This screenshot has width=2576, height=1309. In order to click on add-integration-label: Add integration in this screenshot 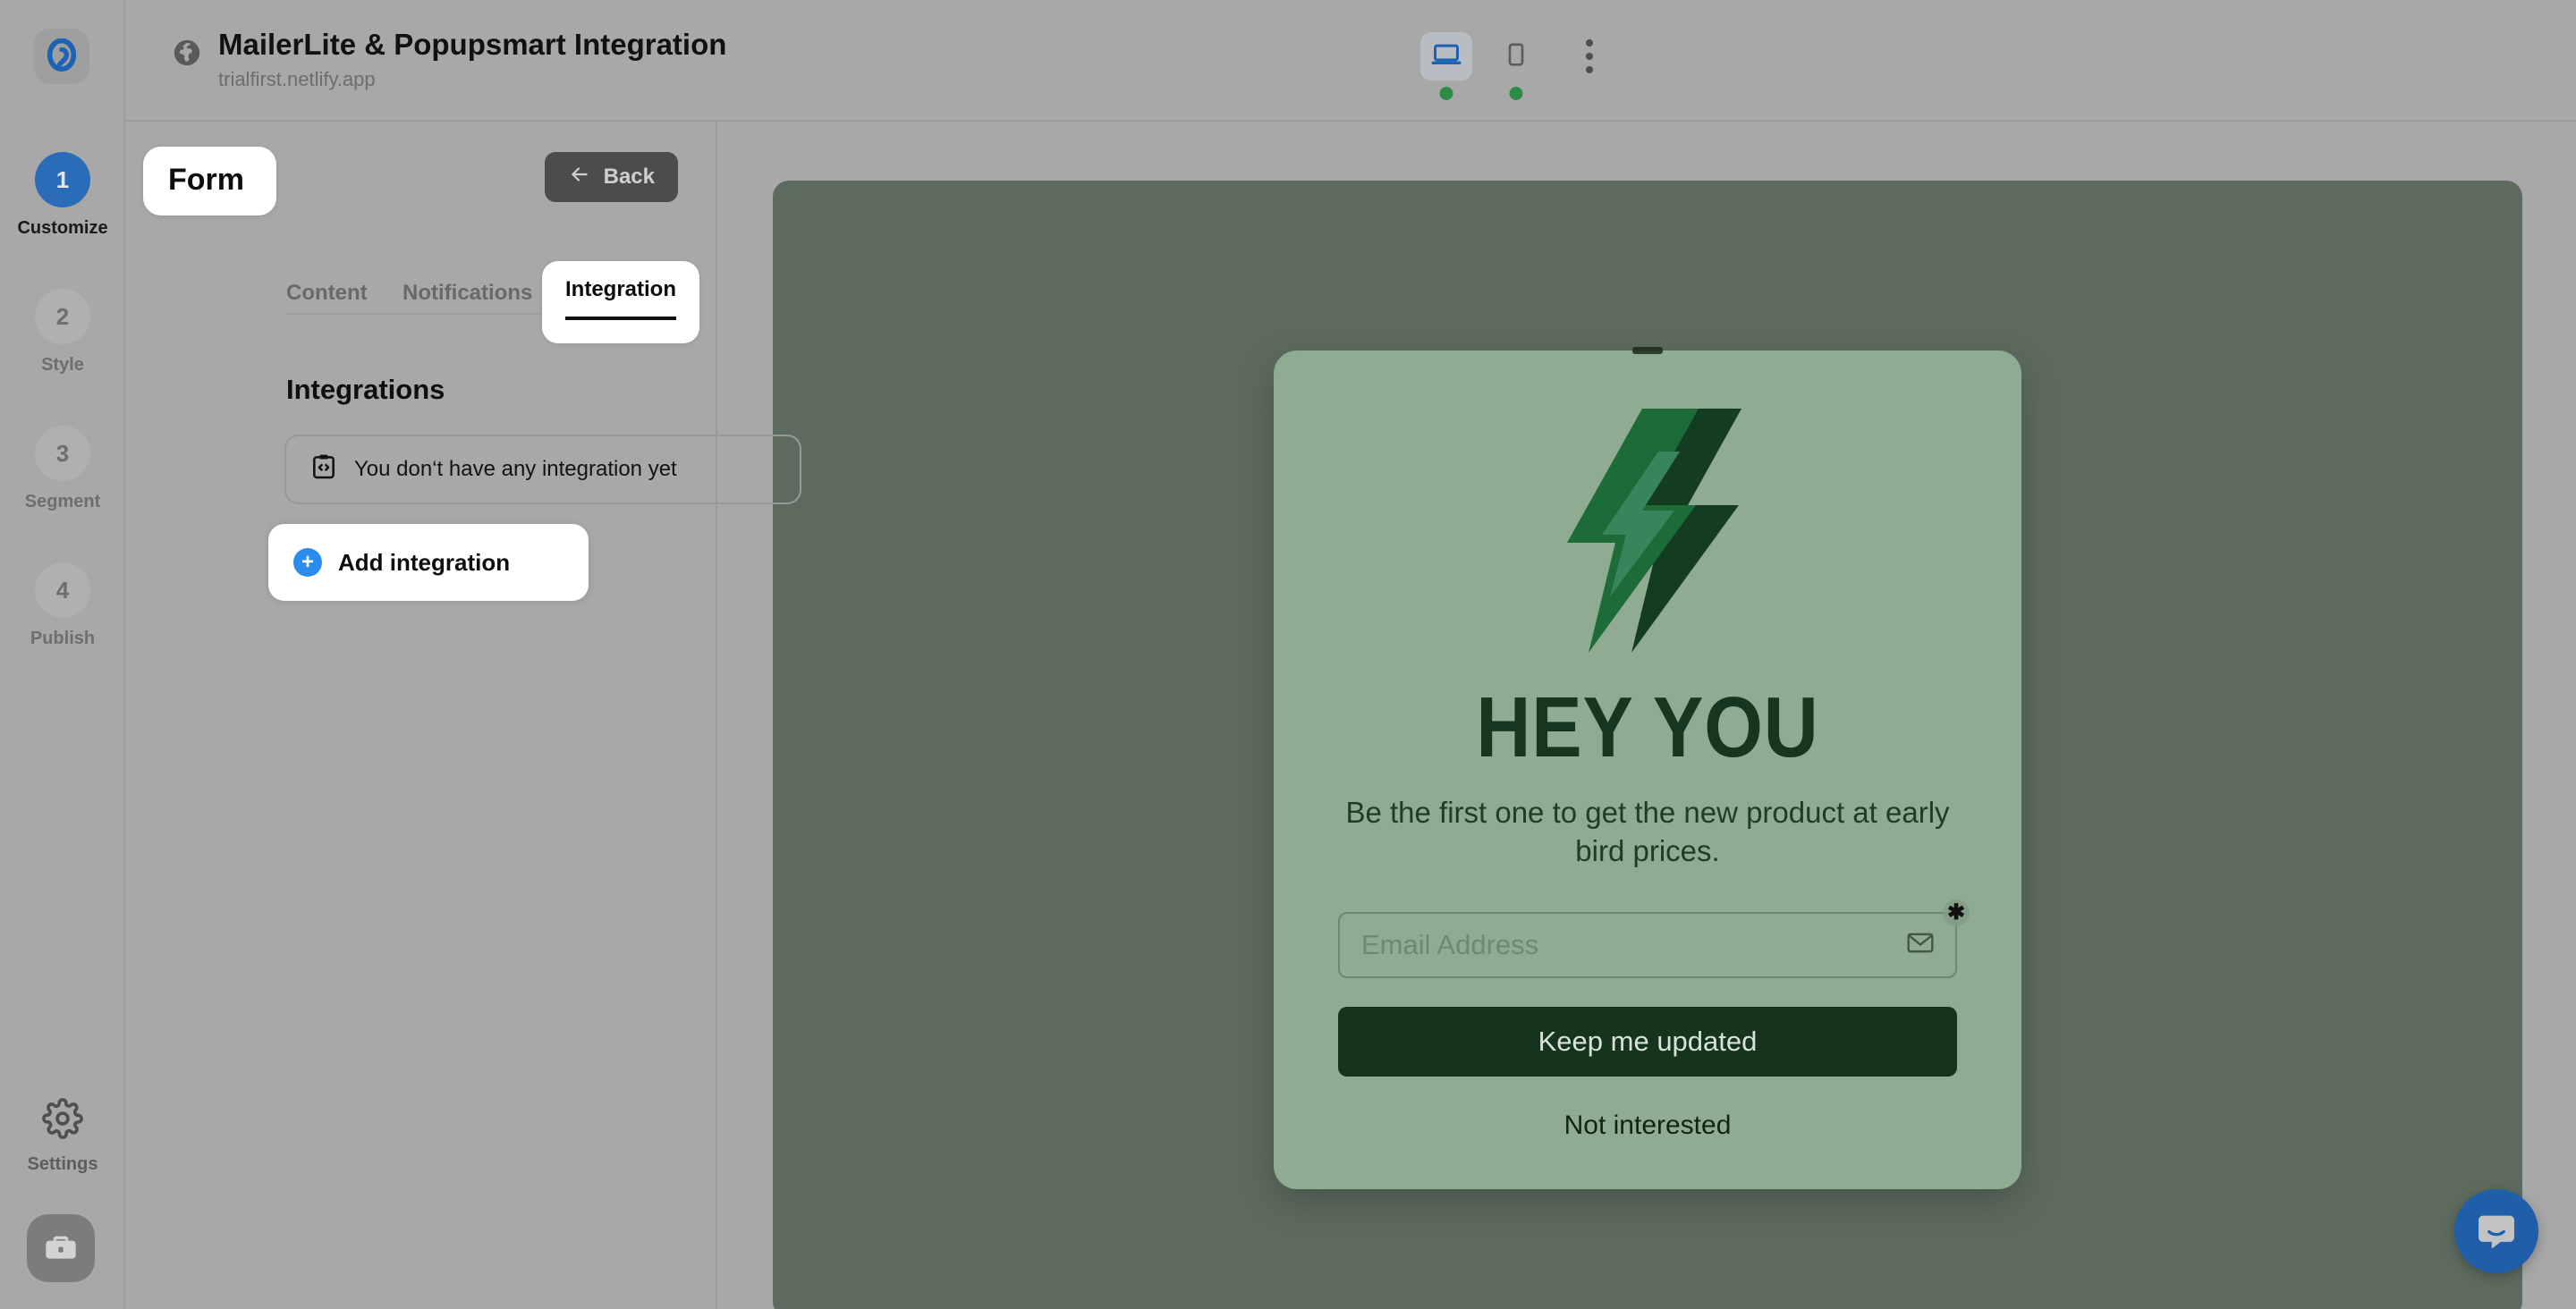, I will do `click(424, 562)`.